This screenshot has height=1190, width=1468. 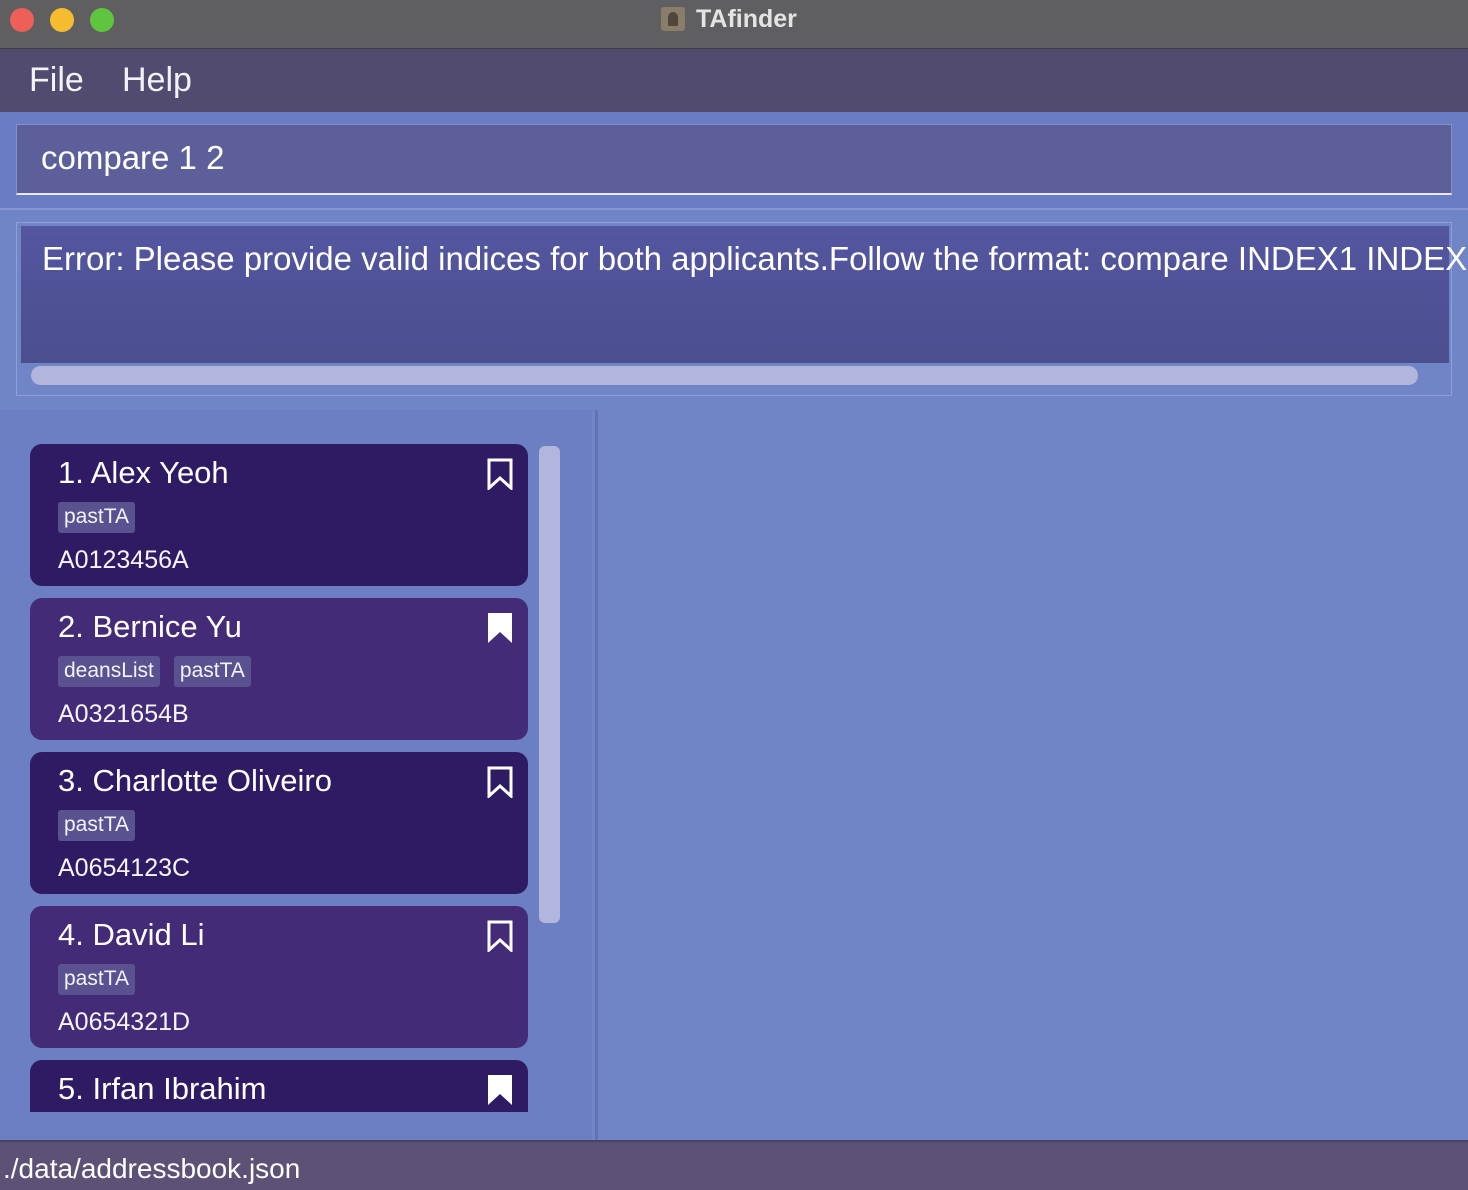 I want to click on close-window-button, so click(x=22, y=20).